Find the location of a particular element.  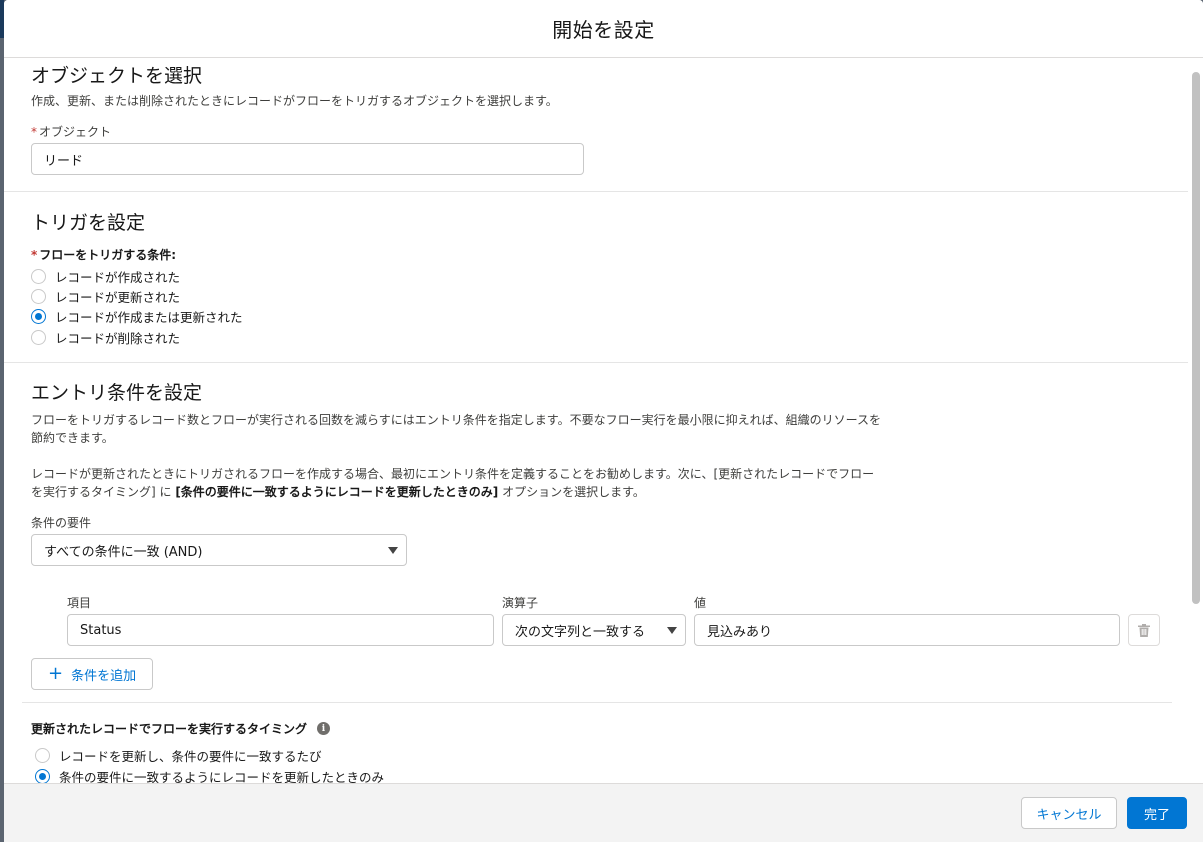

timing-option-only-when-met: 条件の要件に一致するようにレコードを更新したときのみ is located at coordinates (209, 775).